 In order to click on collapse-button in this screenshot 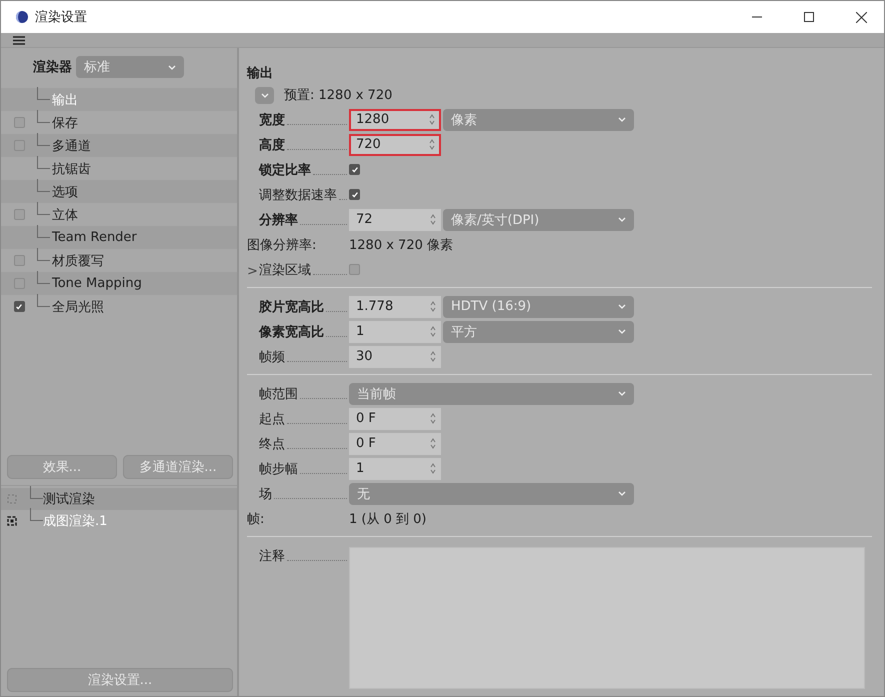, I will do `click(264, 95)`.